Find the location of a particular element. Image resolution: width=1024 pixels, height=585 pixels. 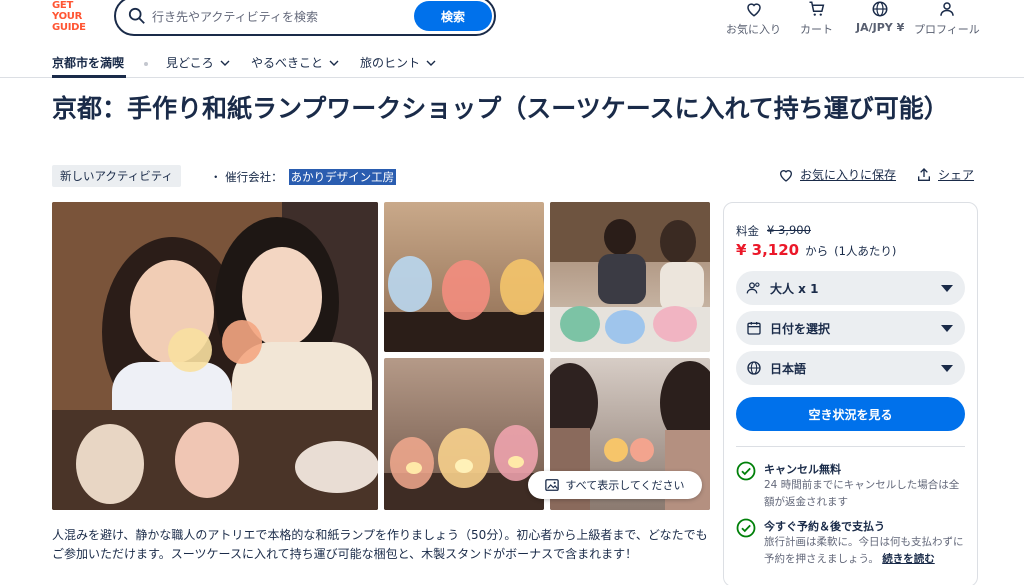

search-icon is located at coordinates (136, 15).